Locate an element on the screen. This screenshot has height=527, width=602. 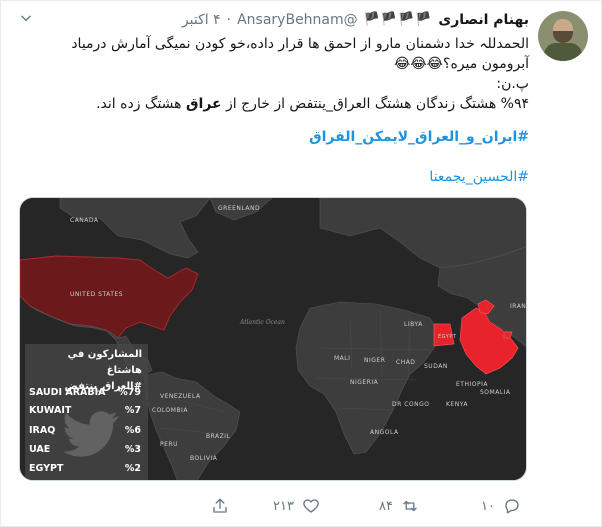
stats-country: UAE is located at coordinates (40, 449).